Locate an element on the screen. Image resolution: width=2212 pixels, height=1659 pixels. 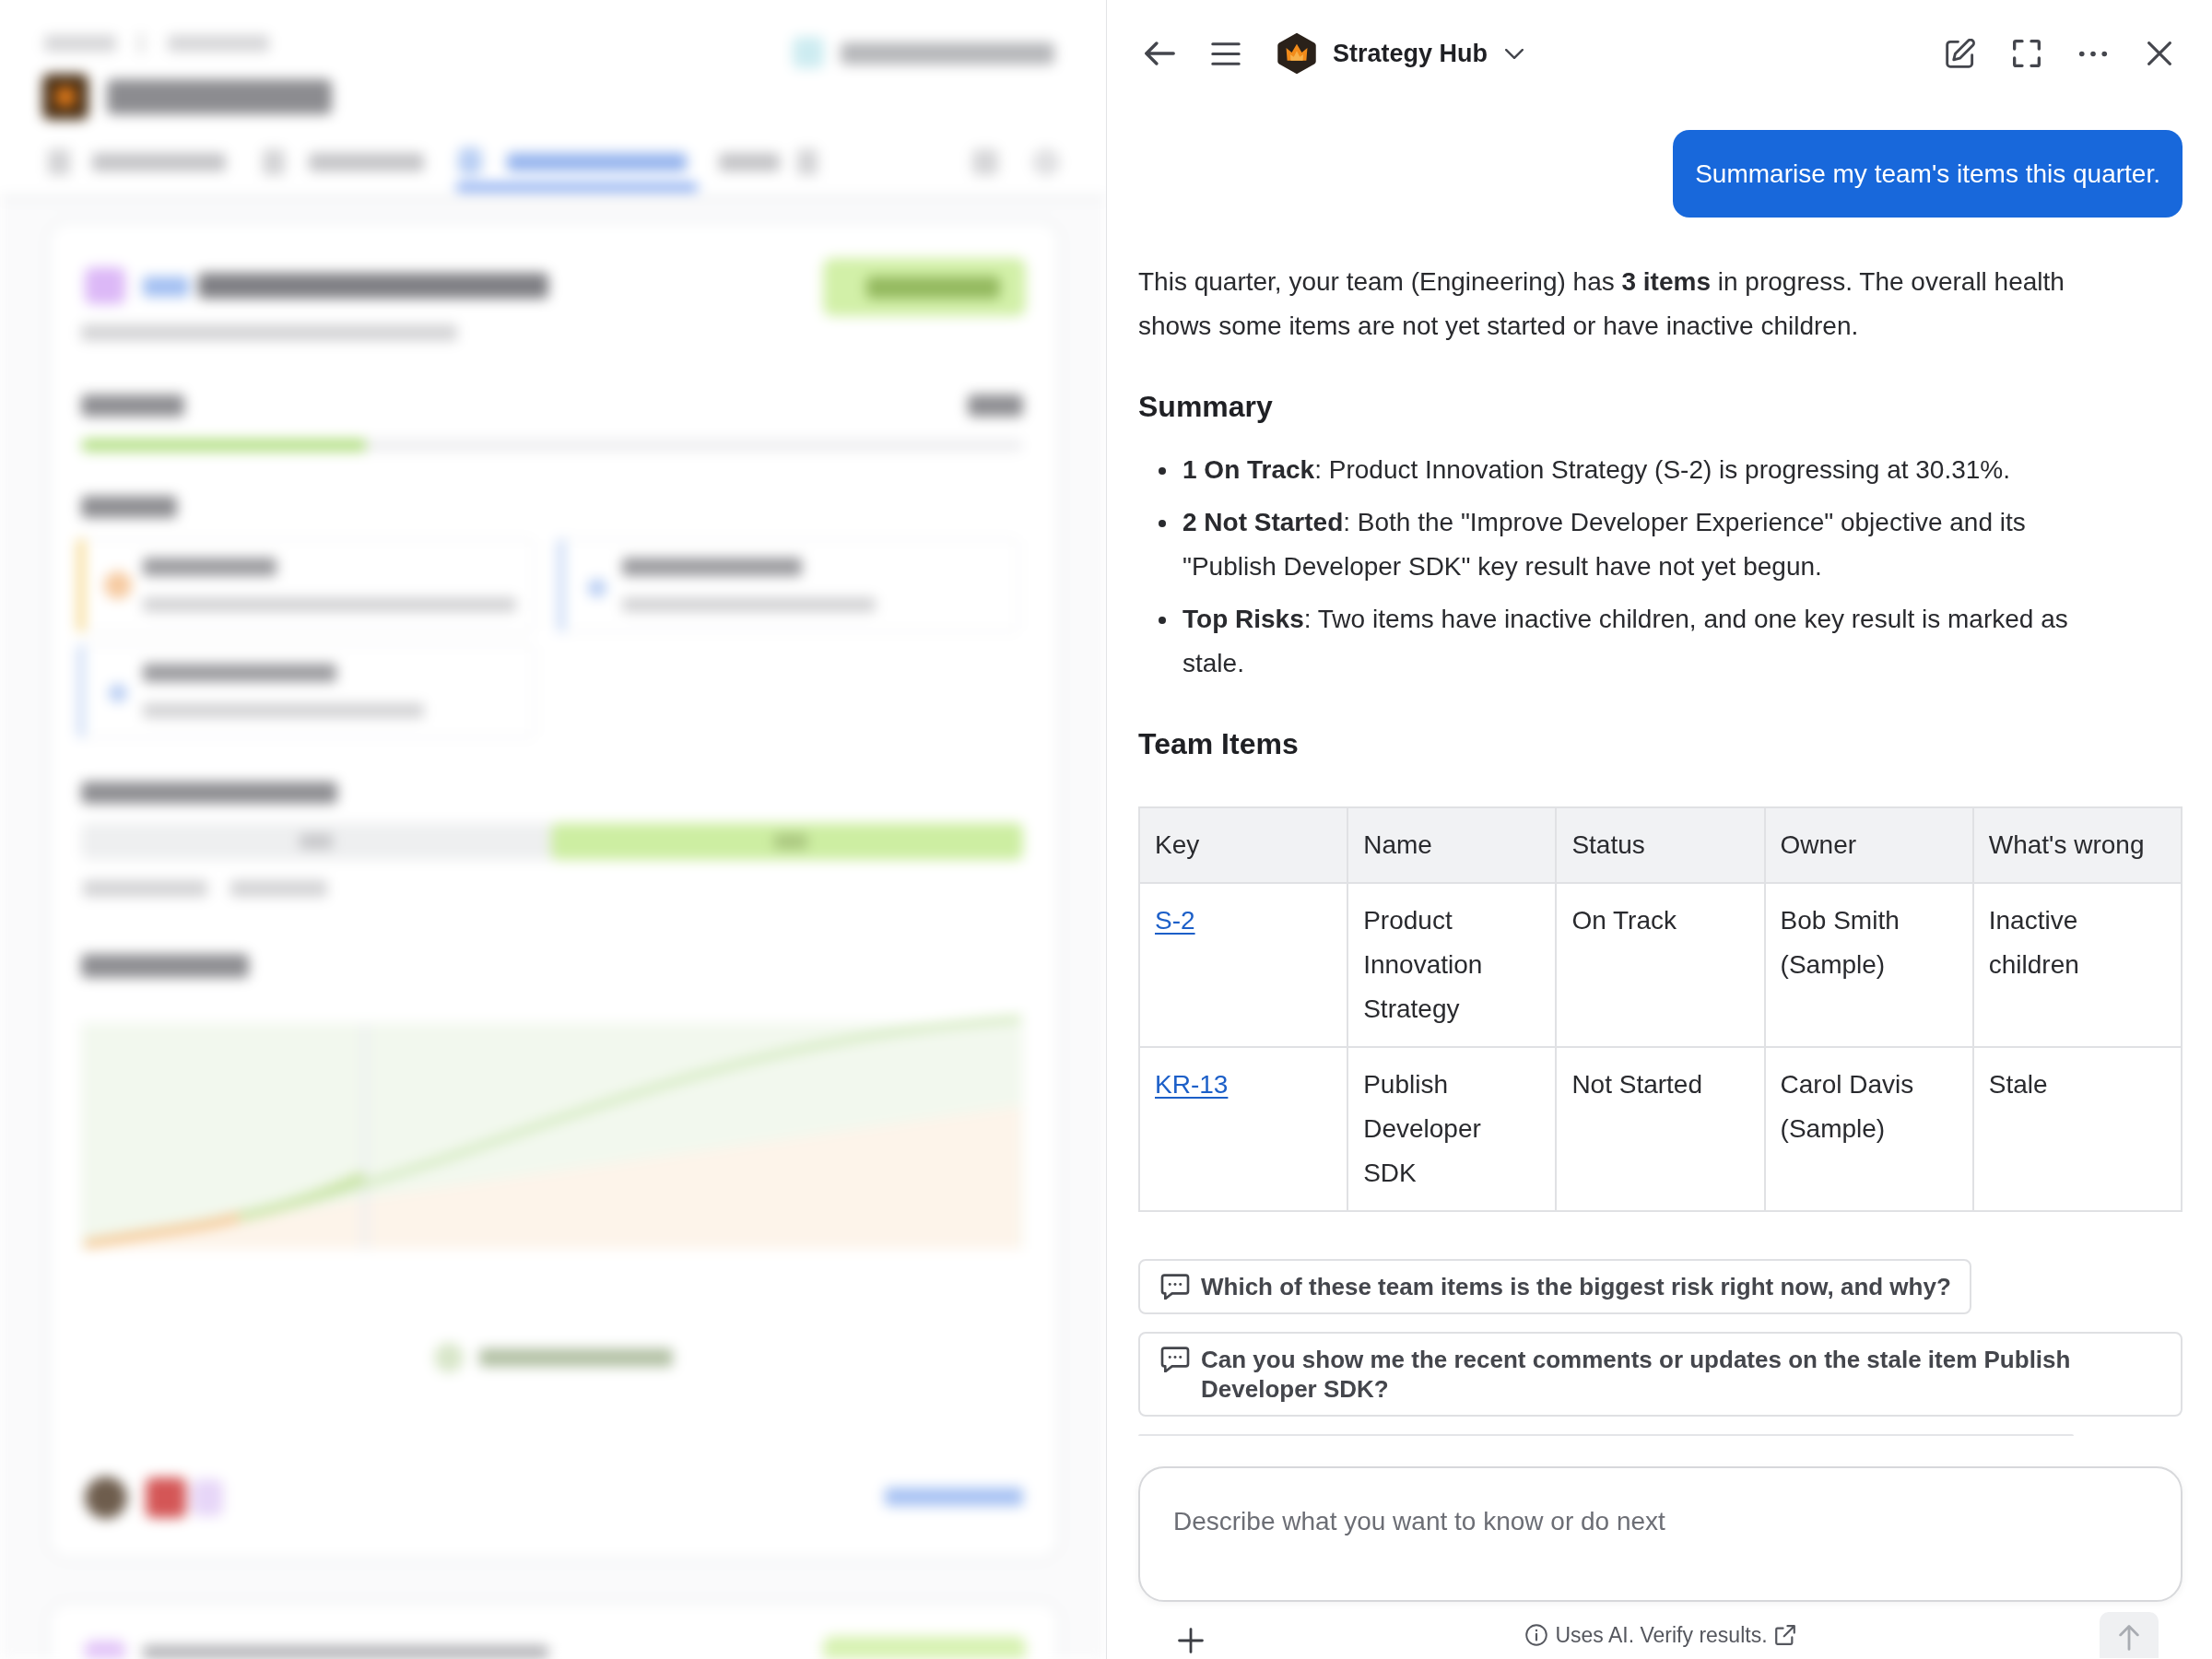
item-key-link: KR-13 is located at coordinates (1192, 1084).